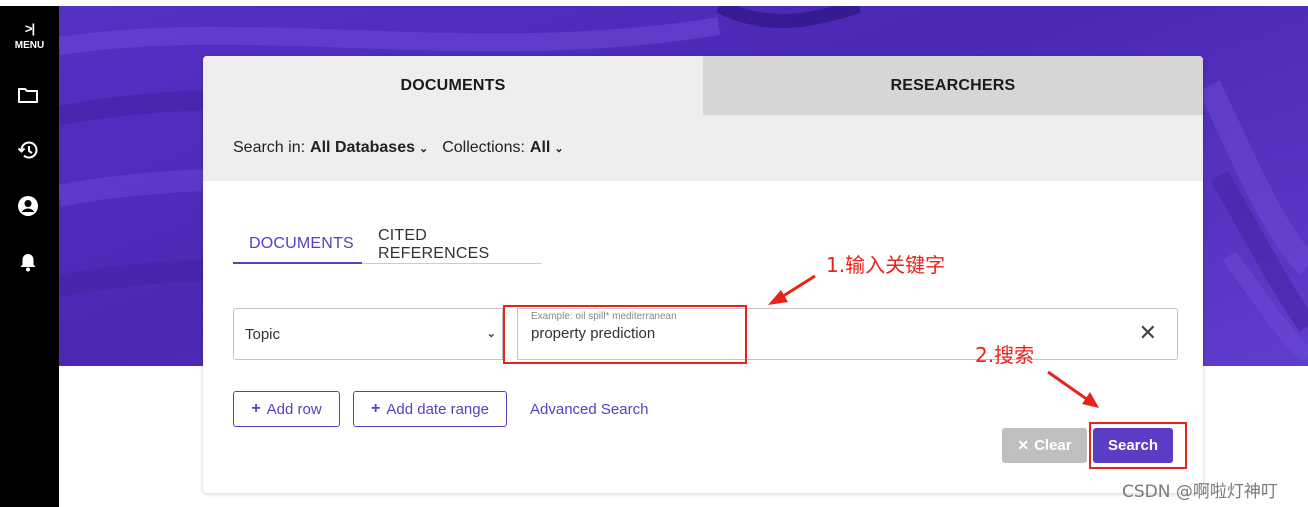 This screenshot has width=1308, height=507. What do you see at coordinates (483, 147) in the screenshot?
I see `collections-label: Collections:` at bounding box center [483, 147].